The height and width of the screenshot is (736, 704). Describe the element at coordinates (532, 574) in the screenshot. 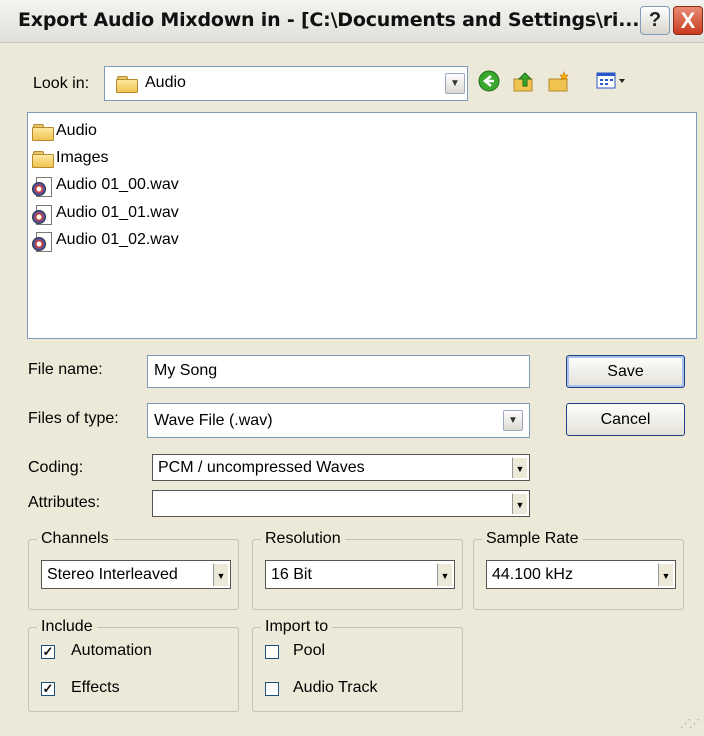

I see `samplerate-value: 44.100 kHz` at that location.